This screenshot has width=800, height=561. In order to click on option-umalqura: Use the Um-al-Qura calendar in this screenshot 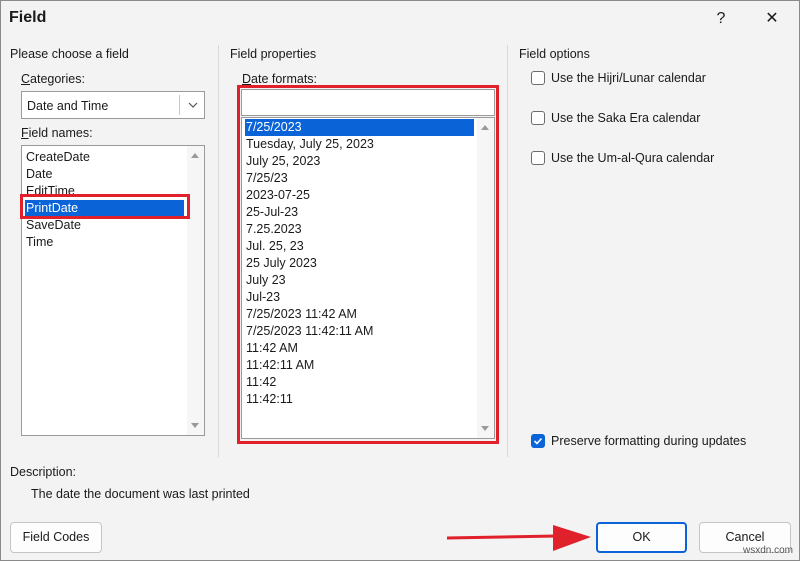, I will do `click(622, 158)`.